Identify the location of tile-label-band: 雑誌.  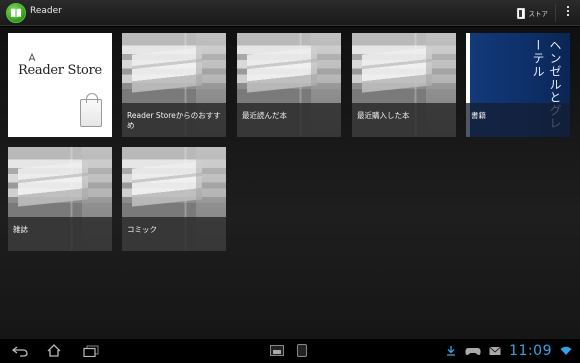
(60, 234).